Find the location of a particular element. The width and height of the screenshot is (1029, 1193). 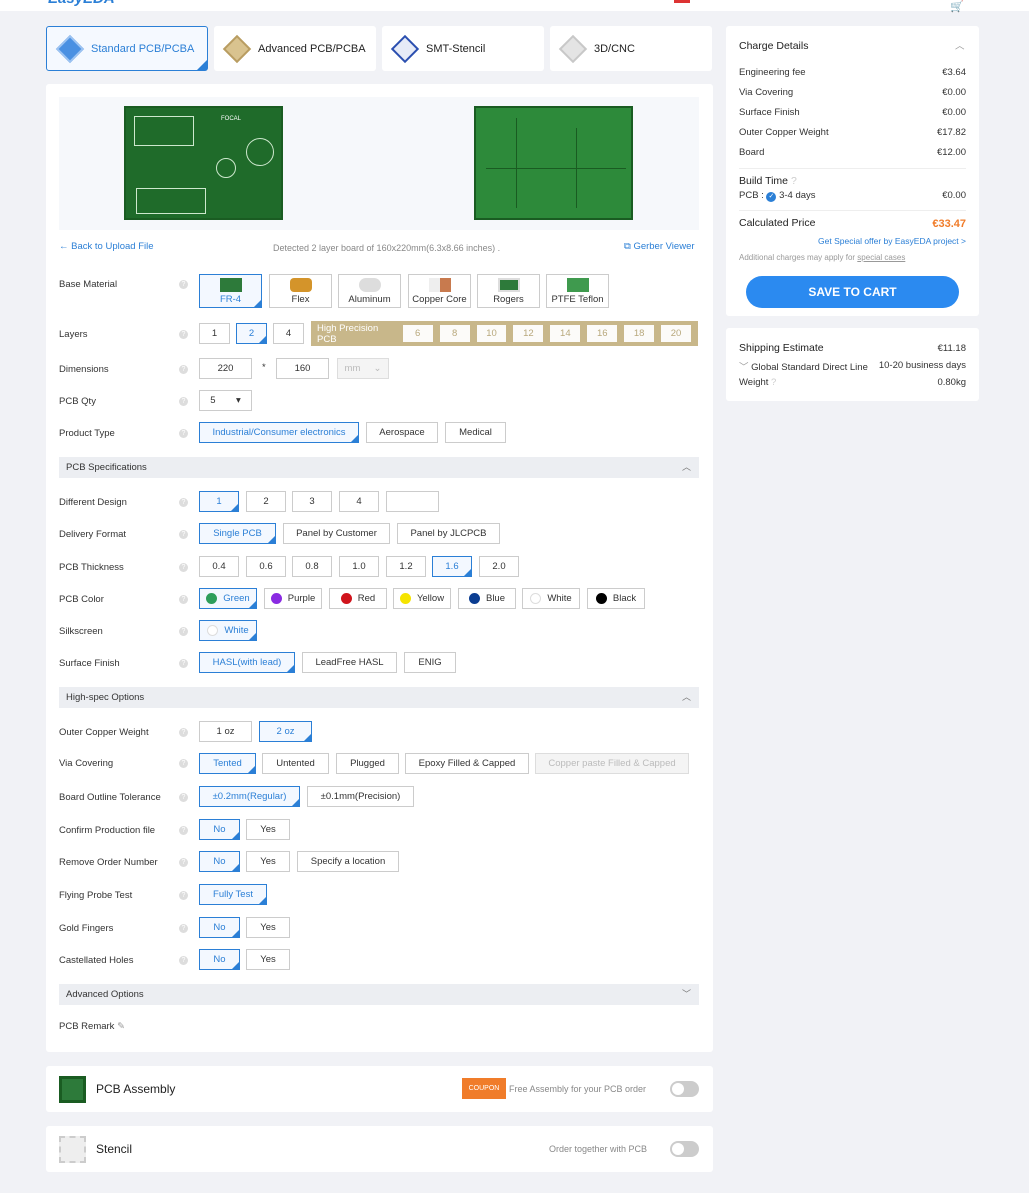

layer-option-18: 18 is located at coordinates (639, 333).